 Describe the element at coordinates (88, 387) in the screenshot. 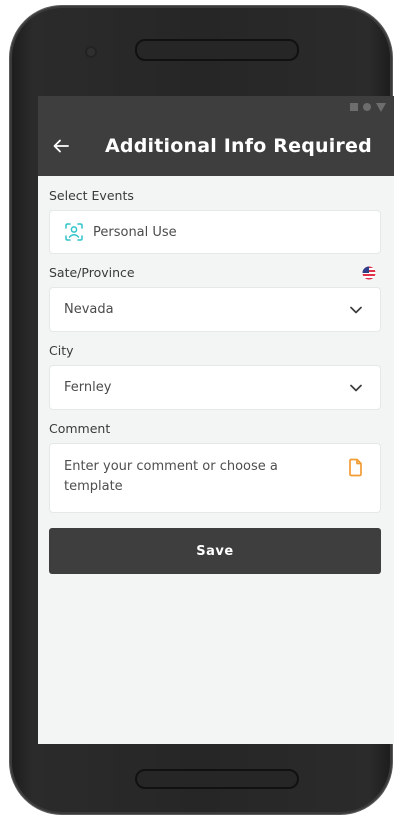

I see `city-value: Fernley` at that location.